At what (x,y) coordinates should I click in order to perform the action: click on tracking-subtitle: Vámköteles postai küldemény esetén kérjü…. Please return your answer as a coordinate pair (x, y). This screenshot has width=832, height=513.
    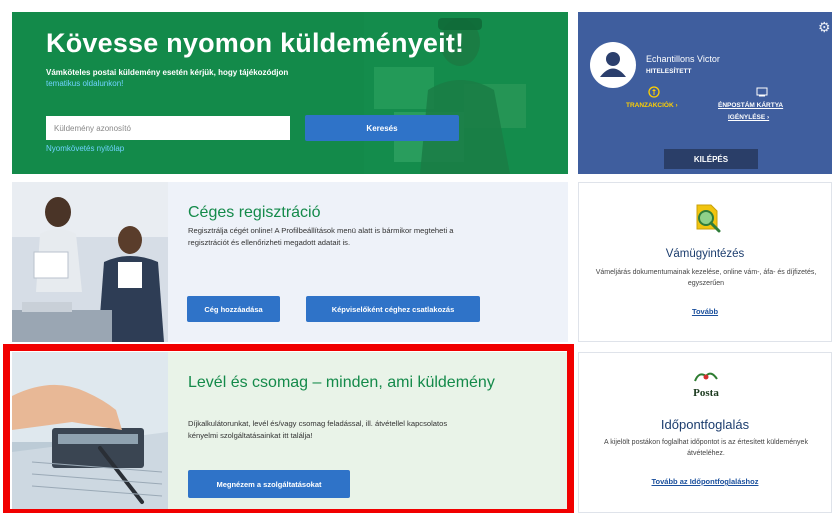
    Looking at the image, I should click on (167, 72).